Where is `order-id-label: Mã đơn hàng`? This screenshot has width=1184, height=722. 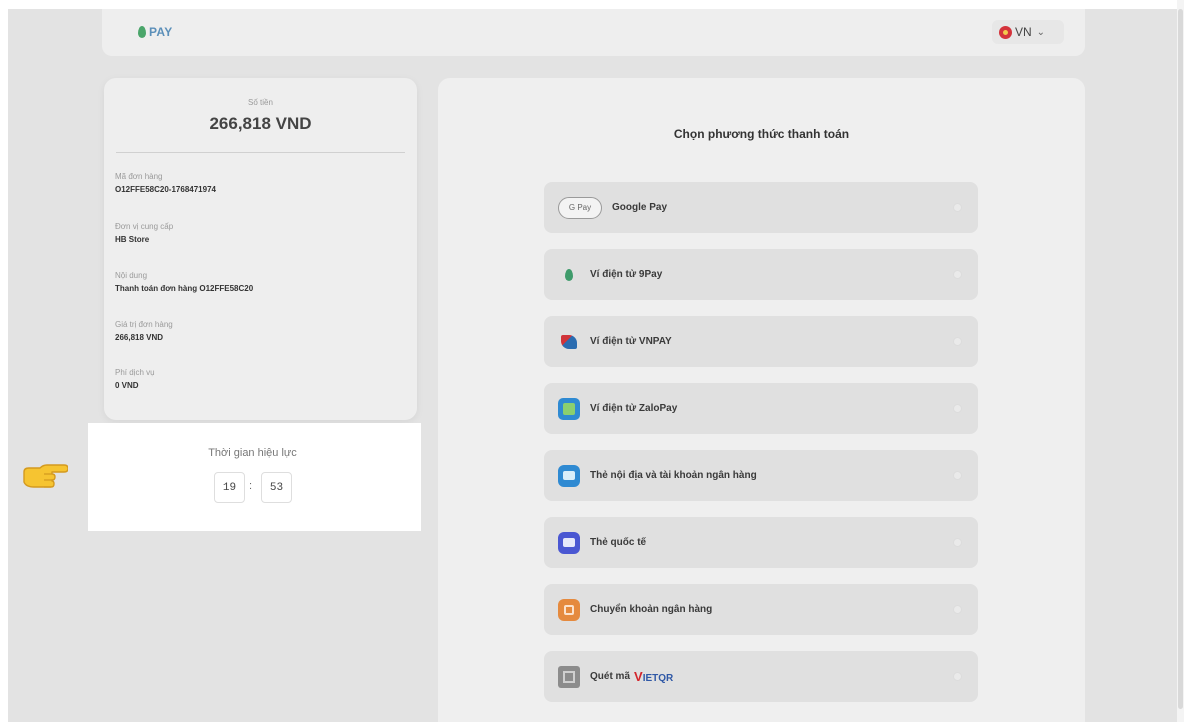
order-id-label: Mã đơn hàng is located at coordinates (139, 176).